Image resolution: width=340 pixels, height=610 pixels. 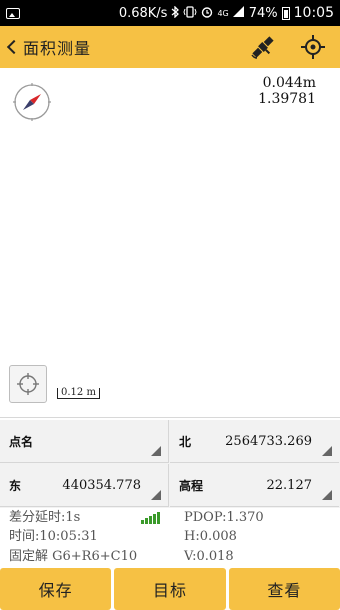 I want to click on battery-icon, so click(x=285, y=13).